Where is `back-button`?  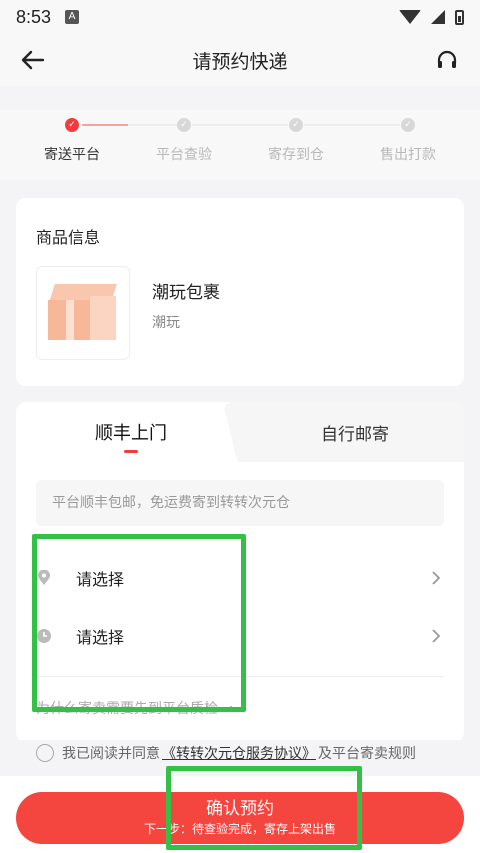
back-button is located at coordinates (33, 60).